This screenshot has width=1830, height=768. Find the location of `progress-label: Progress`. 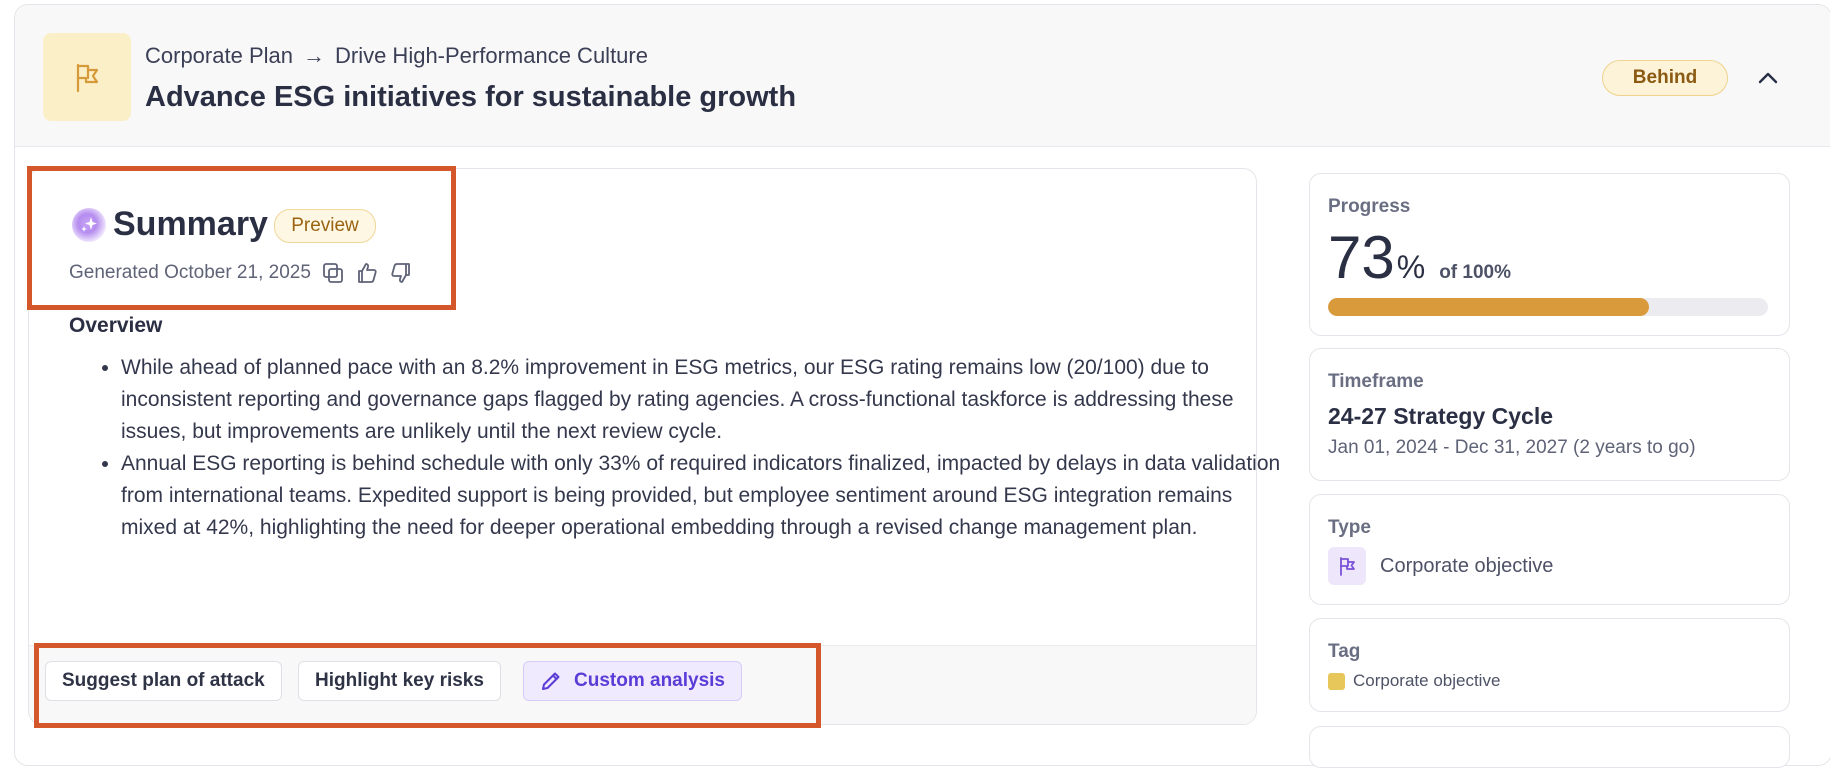

progress-label: Progress is located at coordinates (1369, 206).